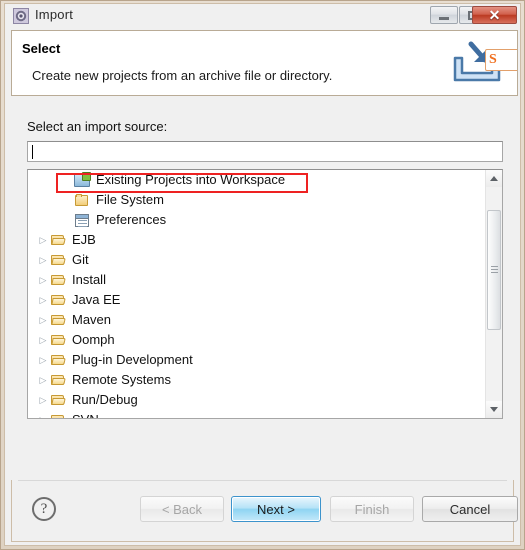 This screenshot has height=550, width=525. I want to click on minimize-button, so click(444, 15).